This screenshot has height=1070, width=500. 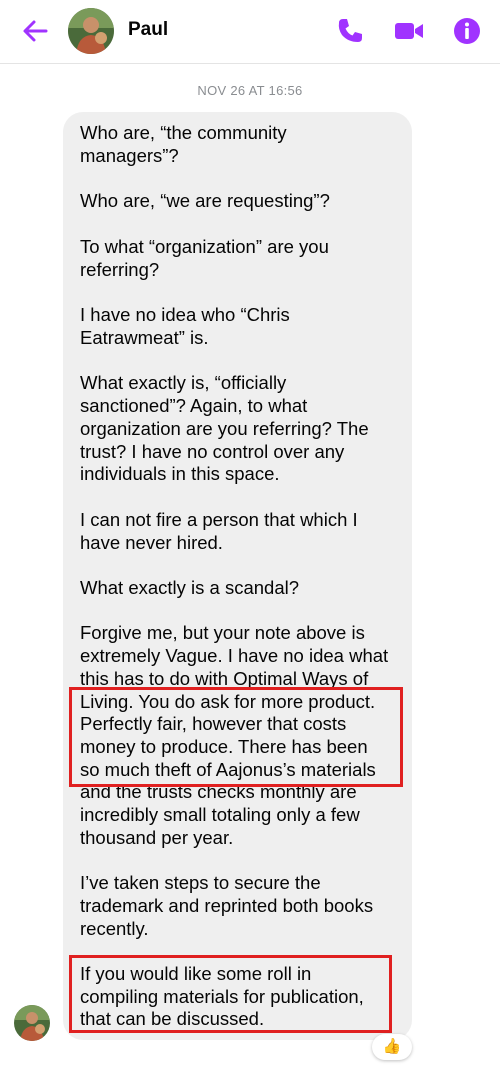 I want to click on message-line: compiling materials for publication,, so click(x=222, y=996).